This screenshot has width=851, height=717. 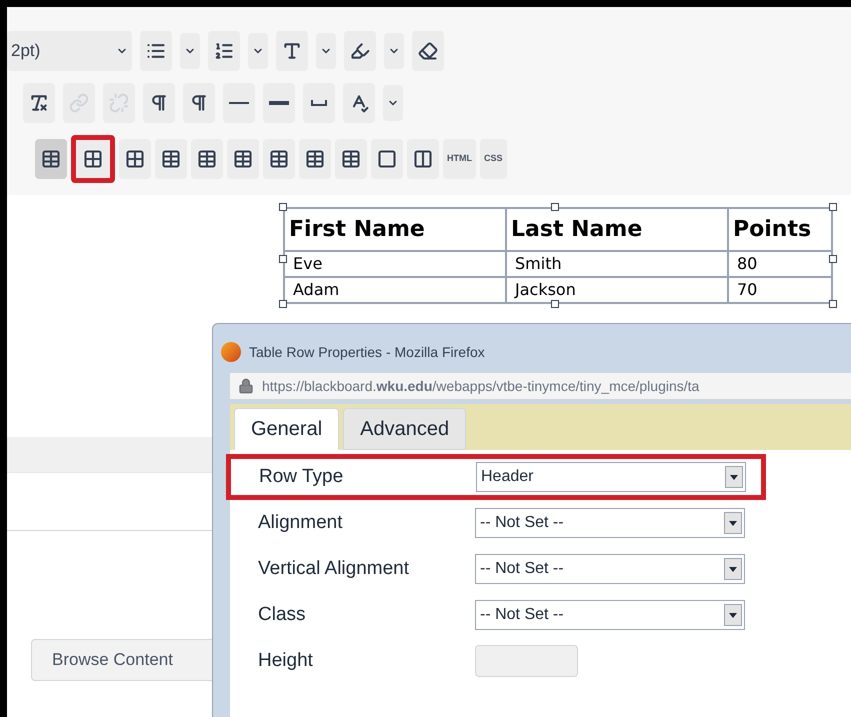 What do you see at coordinates (287, 429) in the screenshot?
I see `tab: General` at bounding box center [287, 429].